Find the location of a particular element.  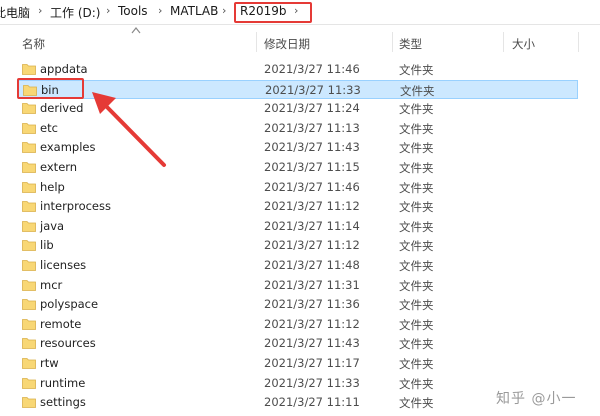

file-row: polyspace 2021/3/27 11:36 文件夹 is located at coordinates (298, 304).